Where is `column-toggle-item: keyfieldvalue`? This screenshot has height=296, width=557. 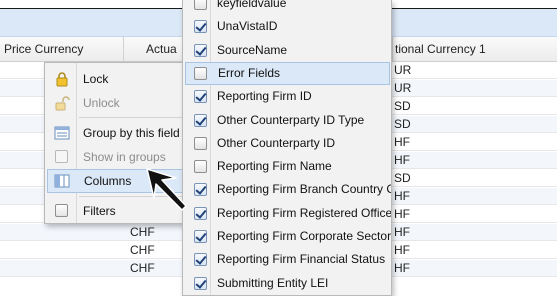
column-toggle-item: keyfieldvalue is located at coordinates (287, 7).